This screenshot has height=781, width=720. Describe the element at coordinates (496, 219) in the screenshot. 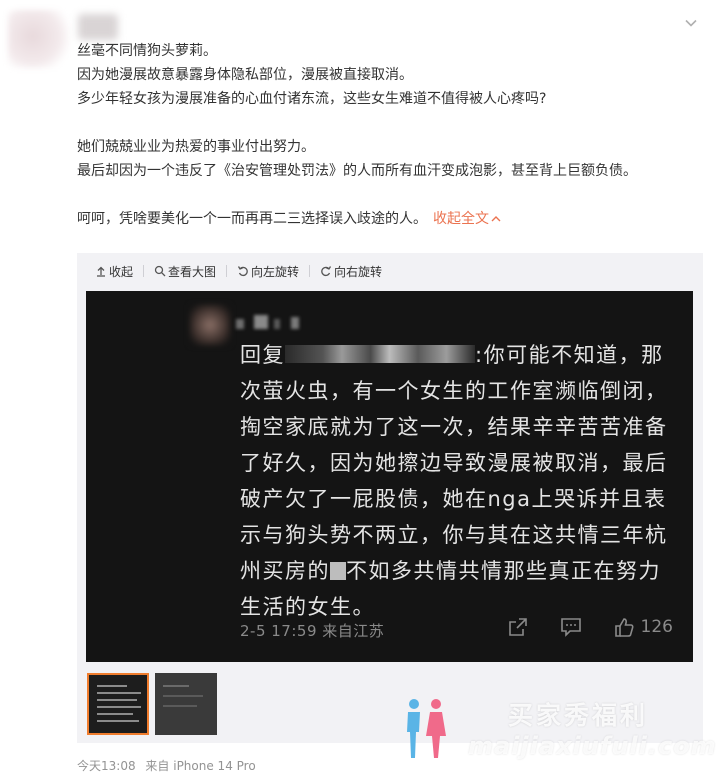

I see `chevron-up-icon` at that location.